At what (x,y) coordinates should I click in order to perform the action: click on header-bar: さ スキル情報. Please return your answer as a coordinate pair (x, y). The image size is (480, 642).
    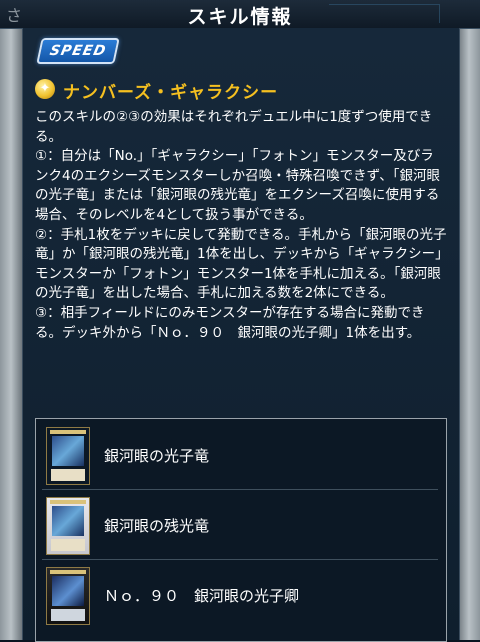
    Looking at the image, I should click on (240, 14).